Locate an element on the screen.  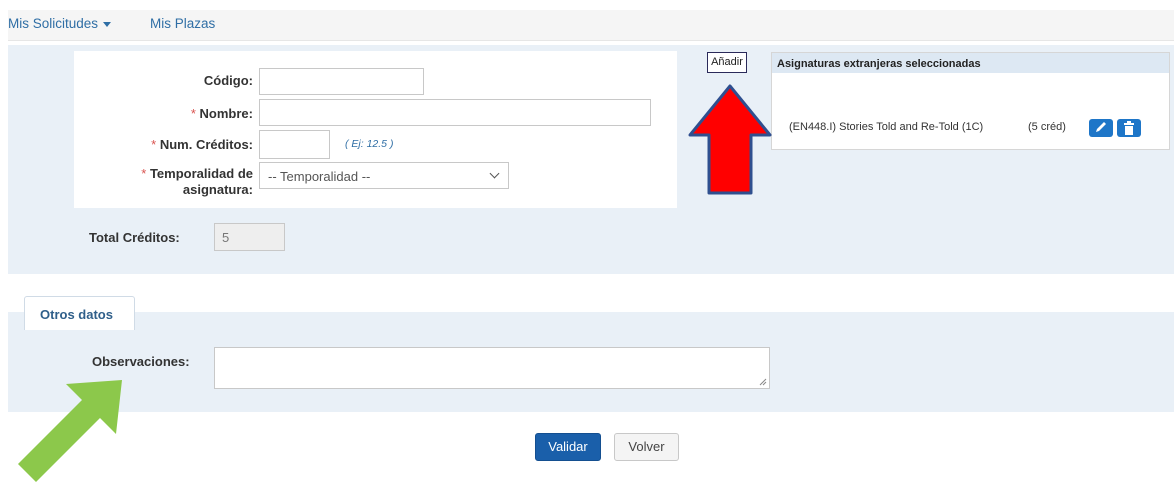
red-arrow-annotation is located at coordinates (730, 139).